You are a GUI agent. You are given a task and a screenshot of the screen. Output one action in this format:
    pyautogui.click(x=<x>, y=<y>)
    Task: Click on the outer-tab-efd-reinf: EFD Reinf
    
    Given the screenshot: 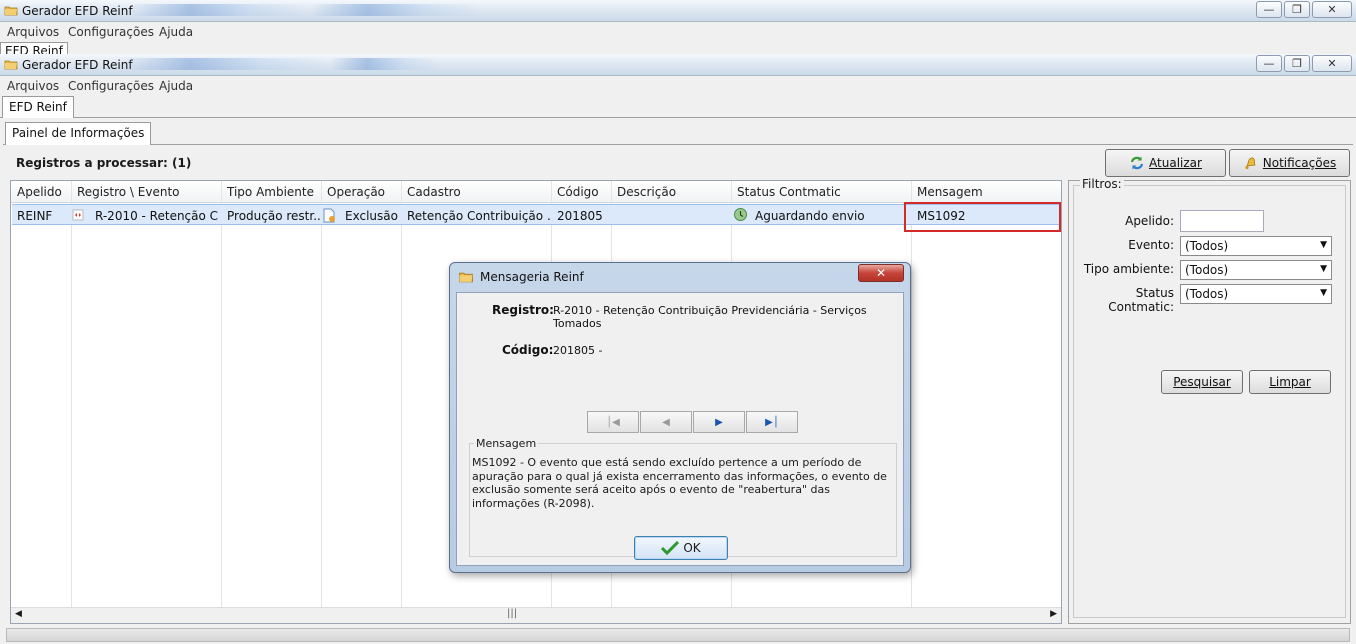 What is the action you would take?
    pyautogui.click(x=34, y=48)
    